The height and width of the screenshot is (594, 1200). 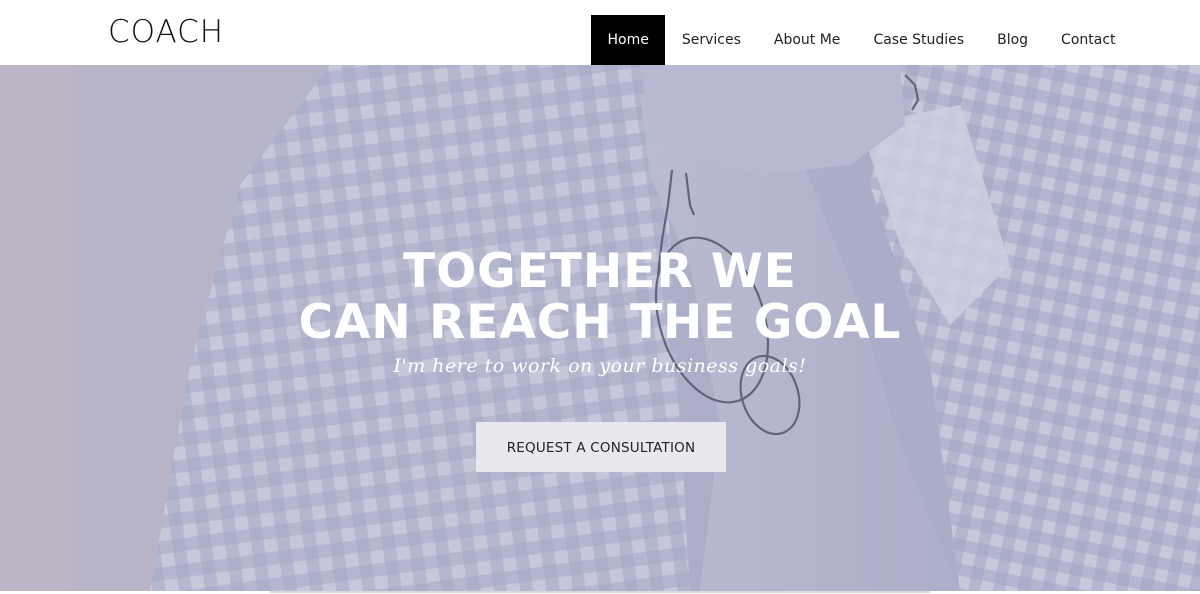 I want to click on hero-title-line-2: CAN REACH THE GOAL, so click(x=600, y=322).